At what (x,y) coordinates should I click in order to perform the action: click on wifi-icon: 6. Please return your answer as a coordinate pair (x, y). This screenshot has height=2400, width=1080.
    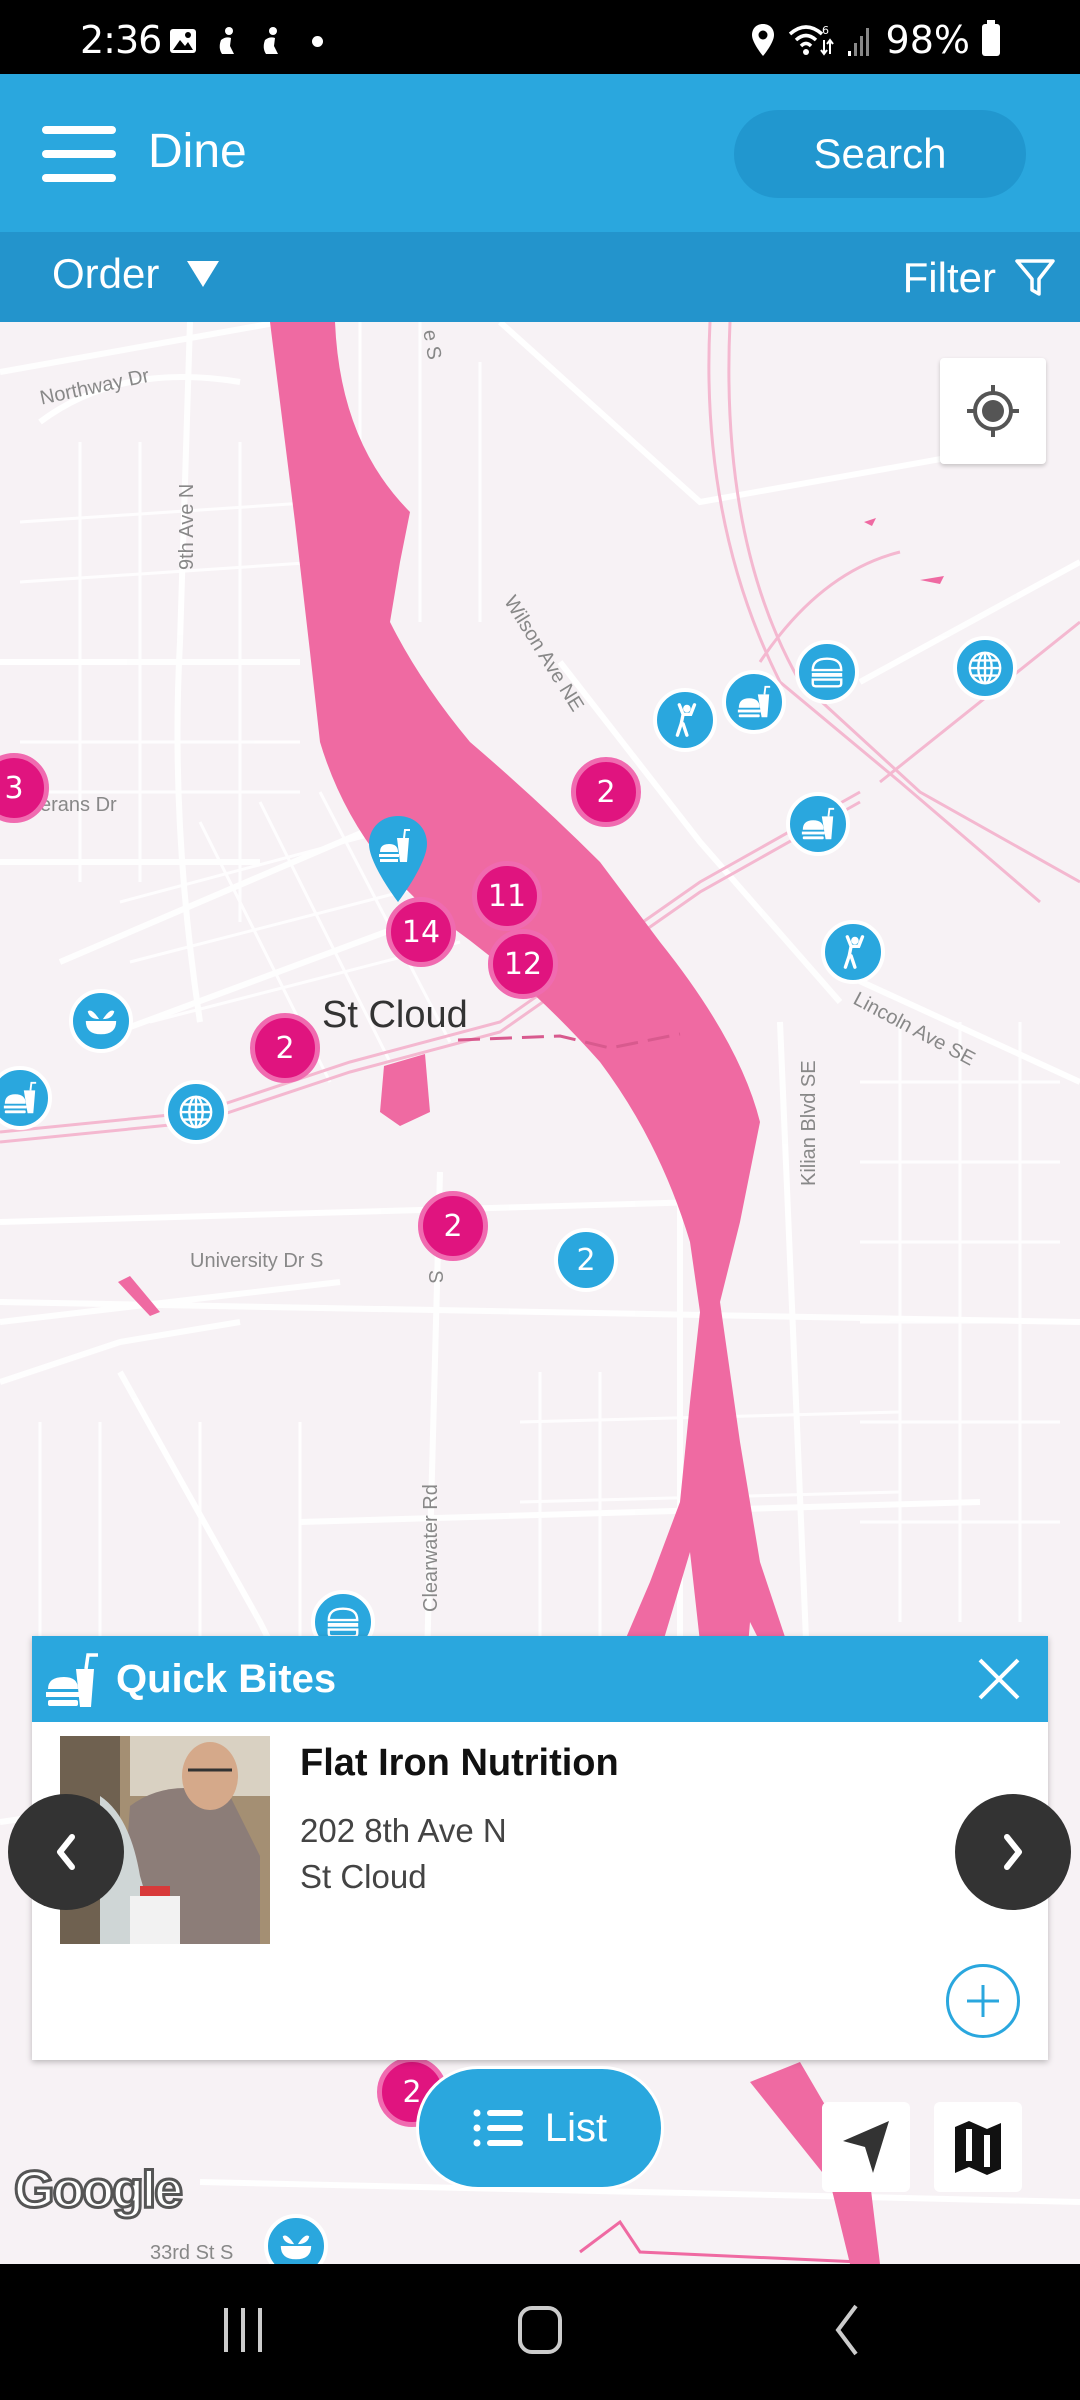
    Looking at the image, I should click on (811, 40).